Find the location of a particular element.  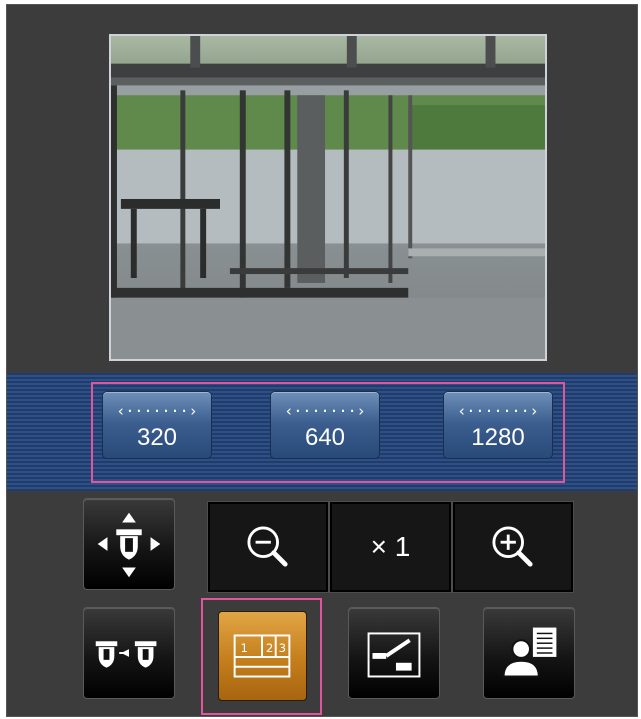

resolution-1280-button: ‹·······› 1280 is located at coordinates (498, 425).